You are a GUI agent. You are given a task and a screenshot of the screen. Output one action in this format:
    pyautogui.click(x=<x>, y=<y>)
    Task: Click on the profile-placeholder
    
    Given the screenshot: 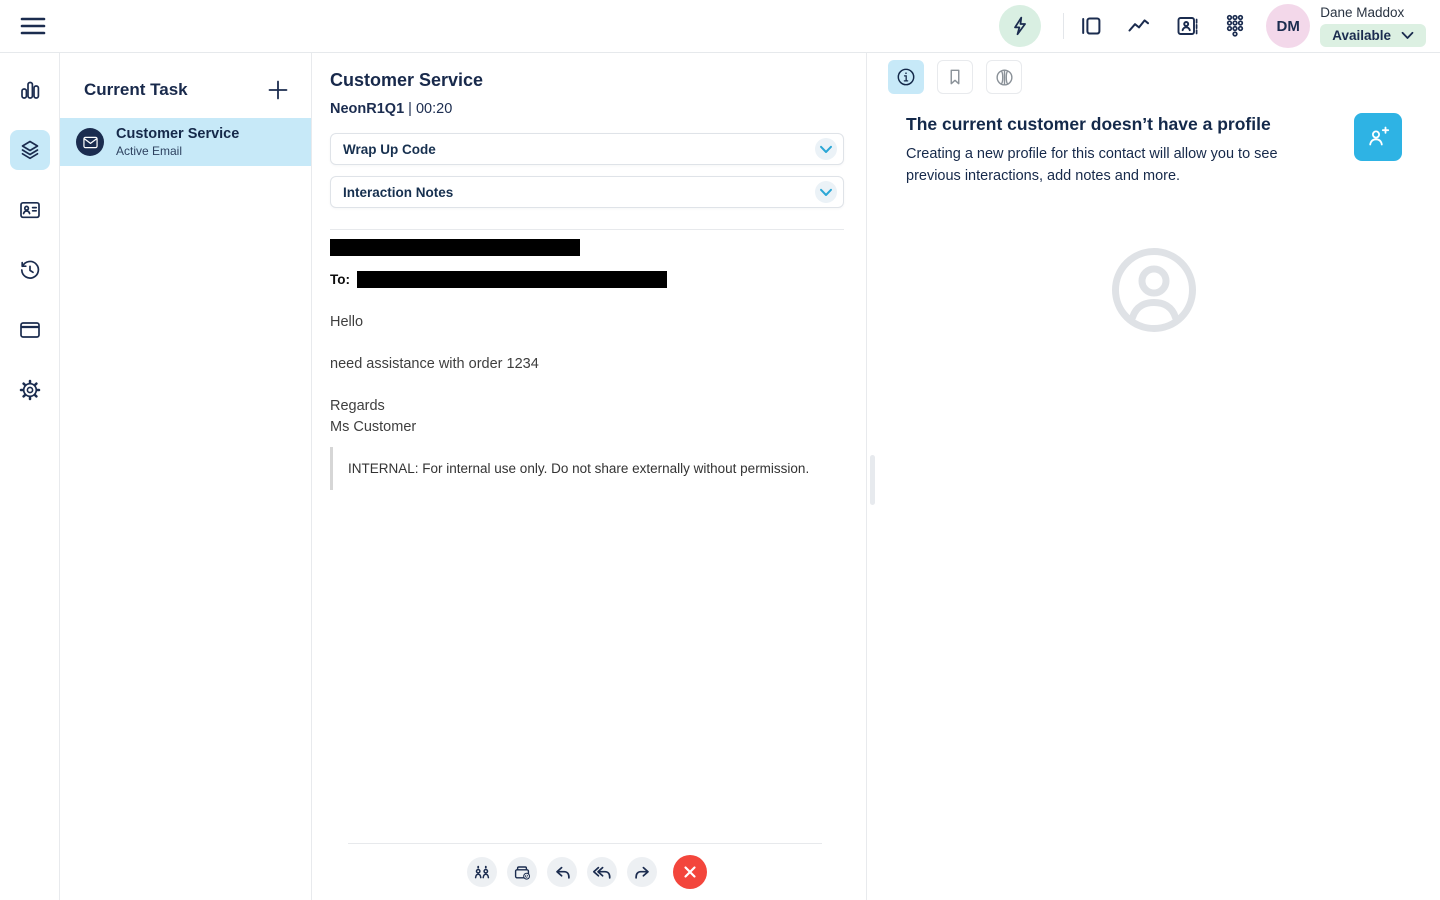 What is the action you would take?
    pyautogui.click(x=1154, y=290)
    